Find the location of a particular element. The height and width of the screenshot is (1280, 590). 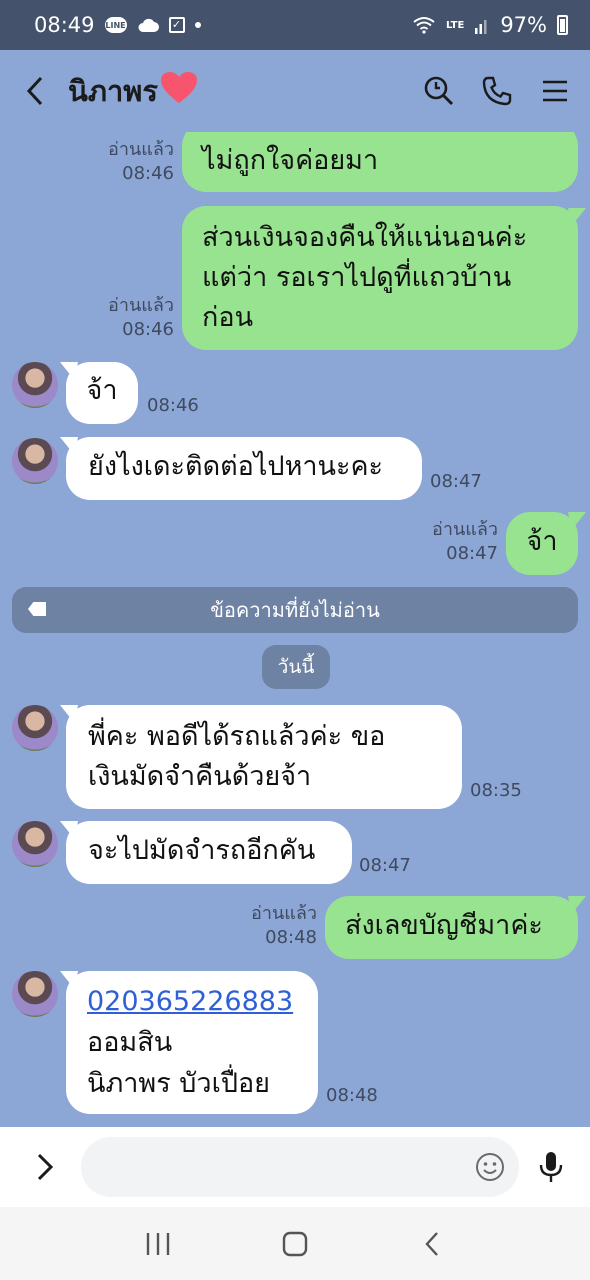

home-icon is located at coordinates (295, 1244).